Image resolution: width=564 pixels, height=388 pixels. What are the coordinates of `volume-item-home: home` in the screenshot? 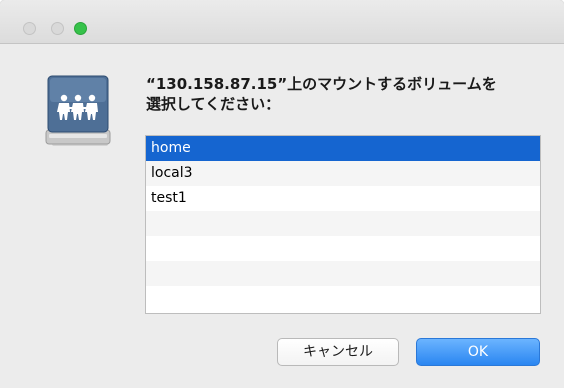 It's located at (343, 148).